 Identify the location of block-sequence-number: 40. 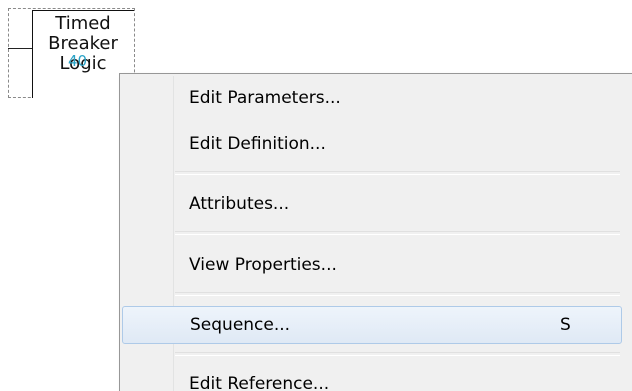
(78, 61).